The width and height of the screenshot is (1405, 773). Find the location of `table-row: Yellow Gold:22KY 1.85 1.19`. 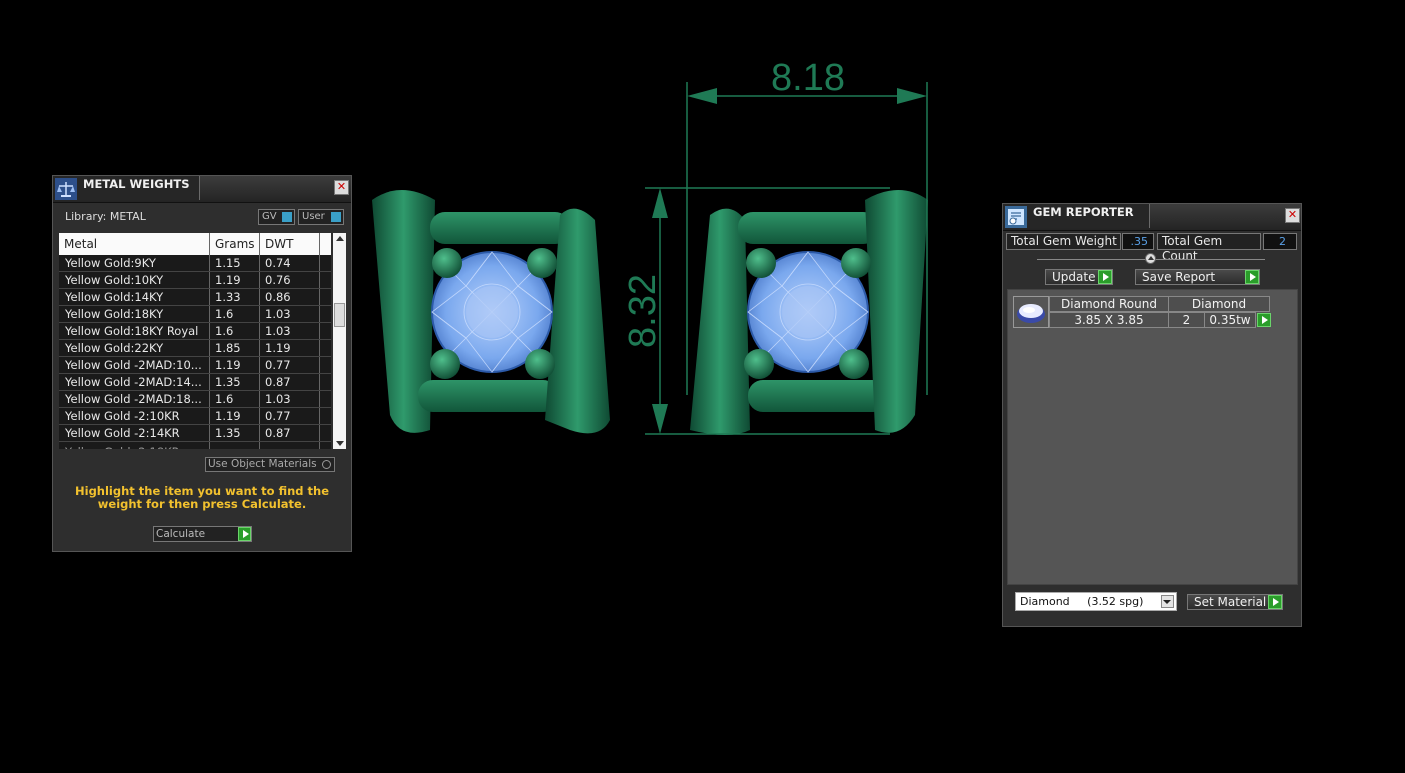

table-row: Yellow Gold:22KY 1.85 1.19 is located at coordinates (195, 348).